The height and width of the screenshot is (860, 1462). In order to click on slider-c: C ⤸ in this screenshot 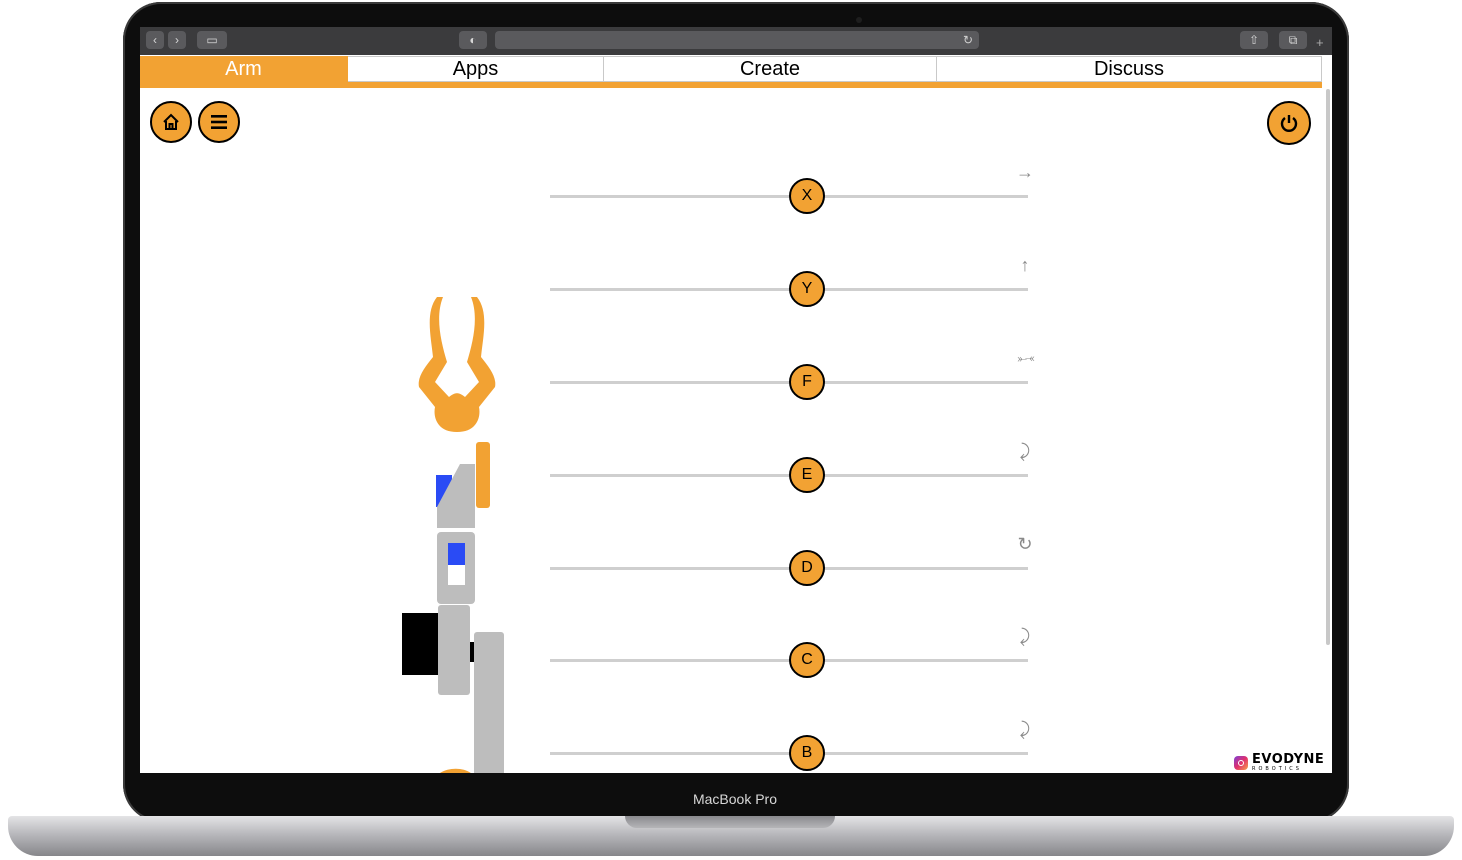, I will do `click(795, 652)`.